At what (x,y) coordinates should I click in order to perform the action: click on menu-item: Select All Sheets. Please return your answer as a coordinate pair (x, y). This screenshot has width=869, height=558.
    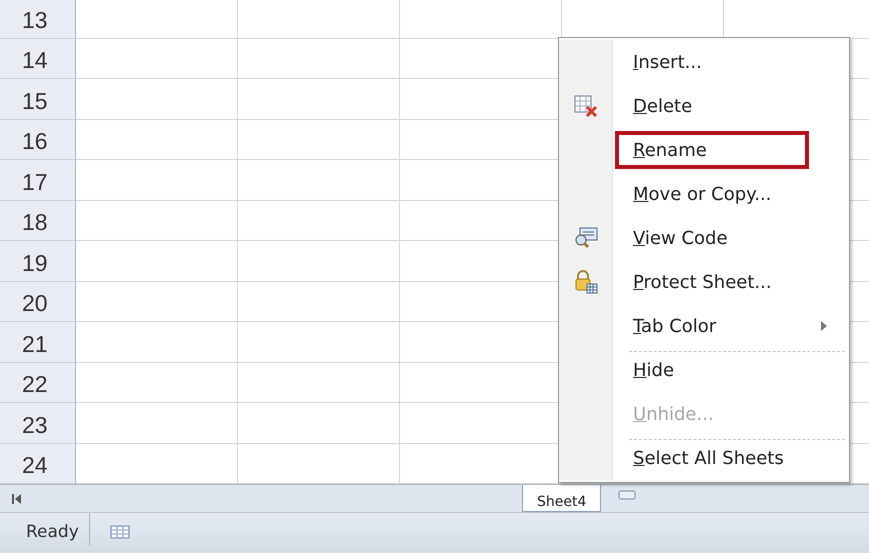
    Looking at the image, I should click on (730, 458).